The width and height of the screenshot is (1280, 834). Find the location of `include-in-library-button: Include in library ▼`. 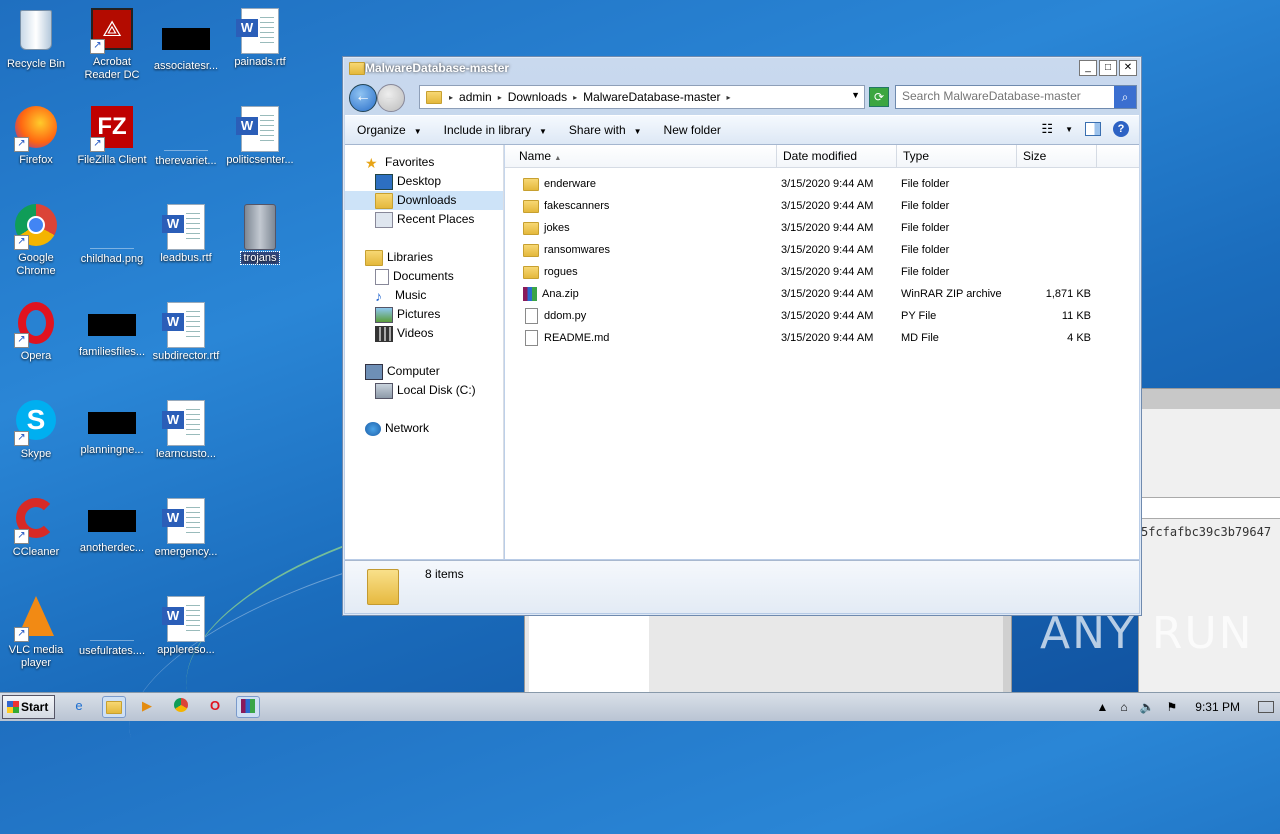

include-in-library-button: Include in library ▼ is located at coordinates (494, 130).